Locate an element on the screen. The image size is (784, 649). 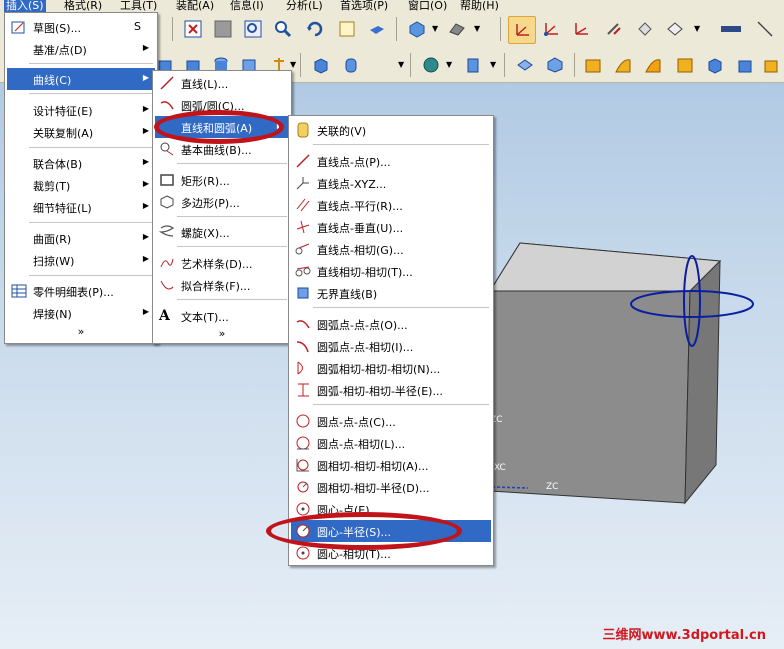
menu-item-combine: 联合体(B) ▶ is located at coordinates (81, 163).